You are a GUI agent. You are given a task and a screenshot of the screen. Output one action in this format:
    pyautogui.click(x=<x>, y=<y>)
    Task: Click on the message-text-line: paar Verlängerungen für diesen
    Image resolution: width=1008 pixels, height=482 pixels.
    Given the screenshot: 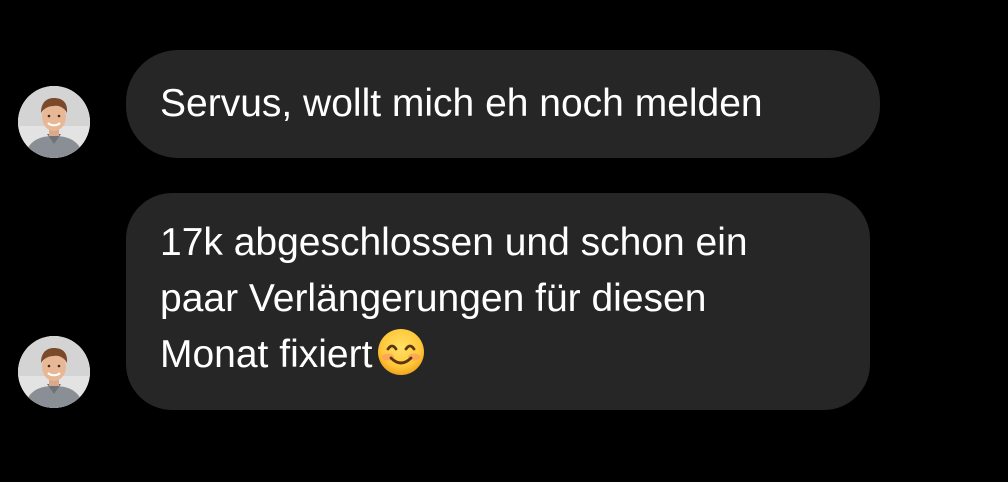 What is the action you would take?
    pyautogui.click(x=433, y=298)
    